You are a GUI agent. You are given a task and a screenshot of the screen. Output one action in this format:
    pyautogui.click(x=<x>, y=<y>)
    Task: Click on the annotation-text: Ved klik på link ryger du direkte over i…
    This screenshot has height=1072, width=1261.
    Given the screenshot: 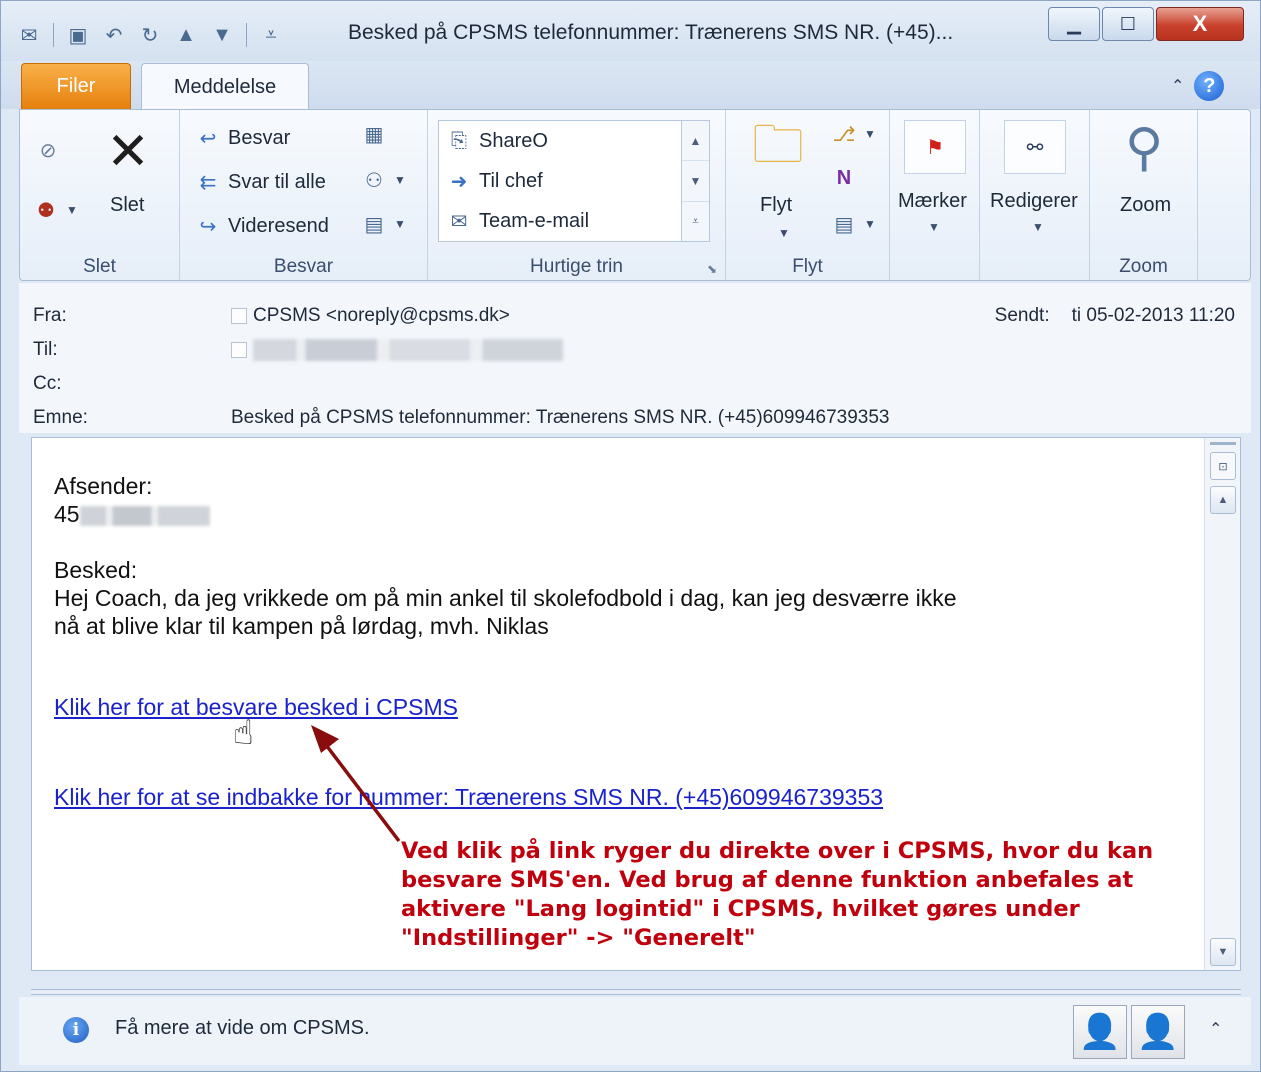 What is the action you would take?
    pyautogui.click(x=777, y=895)
    